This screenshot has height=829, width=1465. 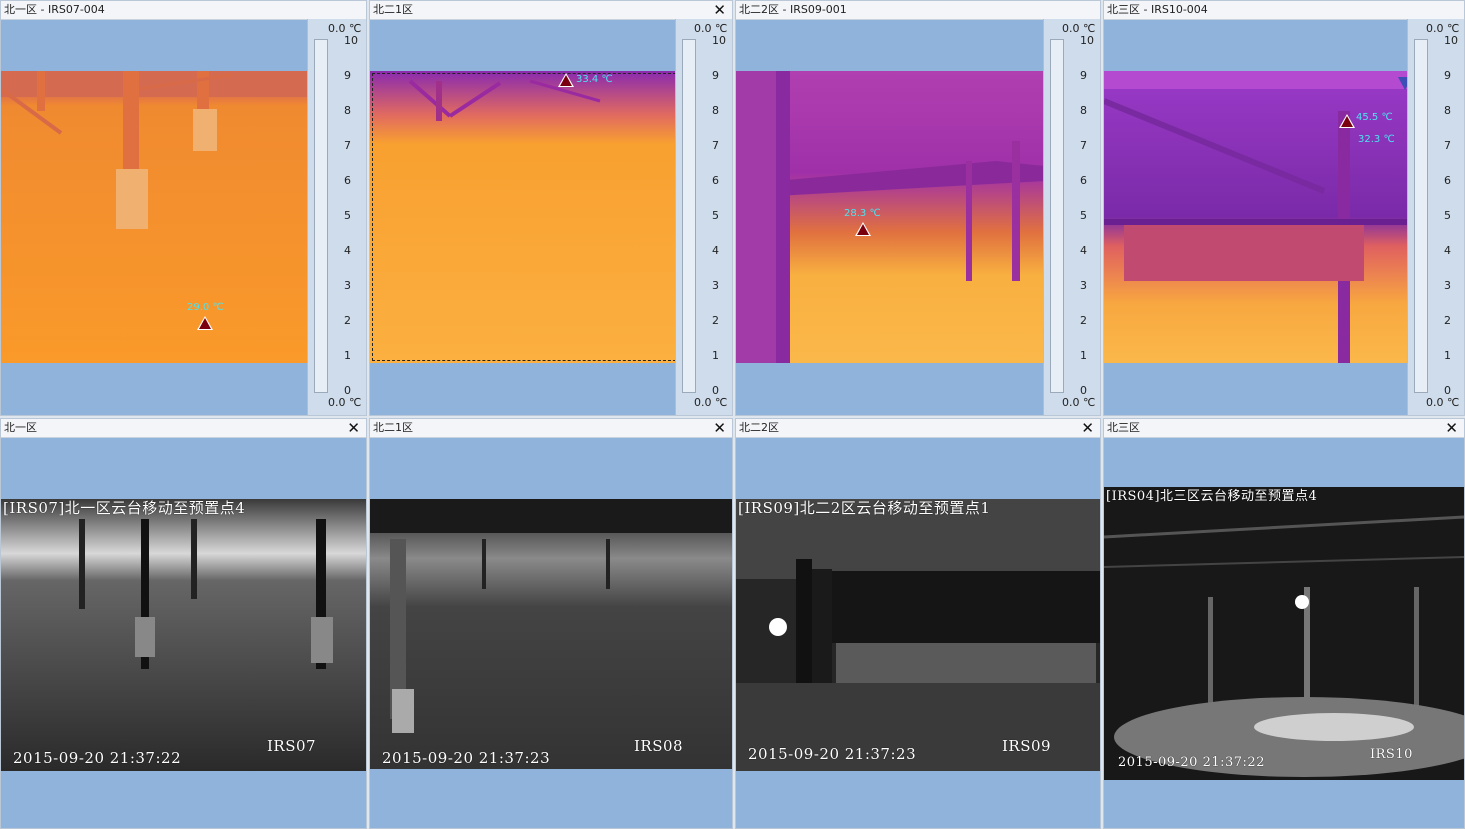 I want to click on camera-osd-title: [IRS07]北一区云台移动至预置点4, so click(x=124, y=508).